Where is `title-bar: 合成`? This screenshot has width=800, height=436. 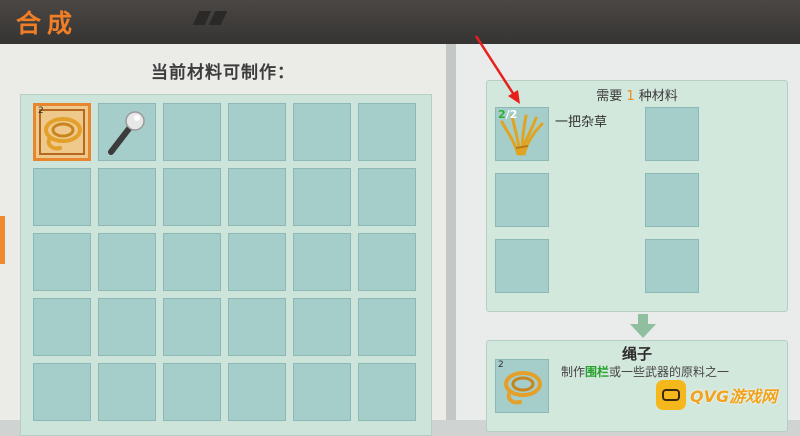
title-bar: 合成 is located at coordinates (400, 22).